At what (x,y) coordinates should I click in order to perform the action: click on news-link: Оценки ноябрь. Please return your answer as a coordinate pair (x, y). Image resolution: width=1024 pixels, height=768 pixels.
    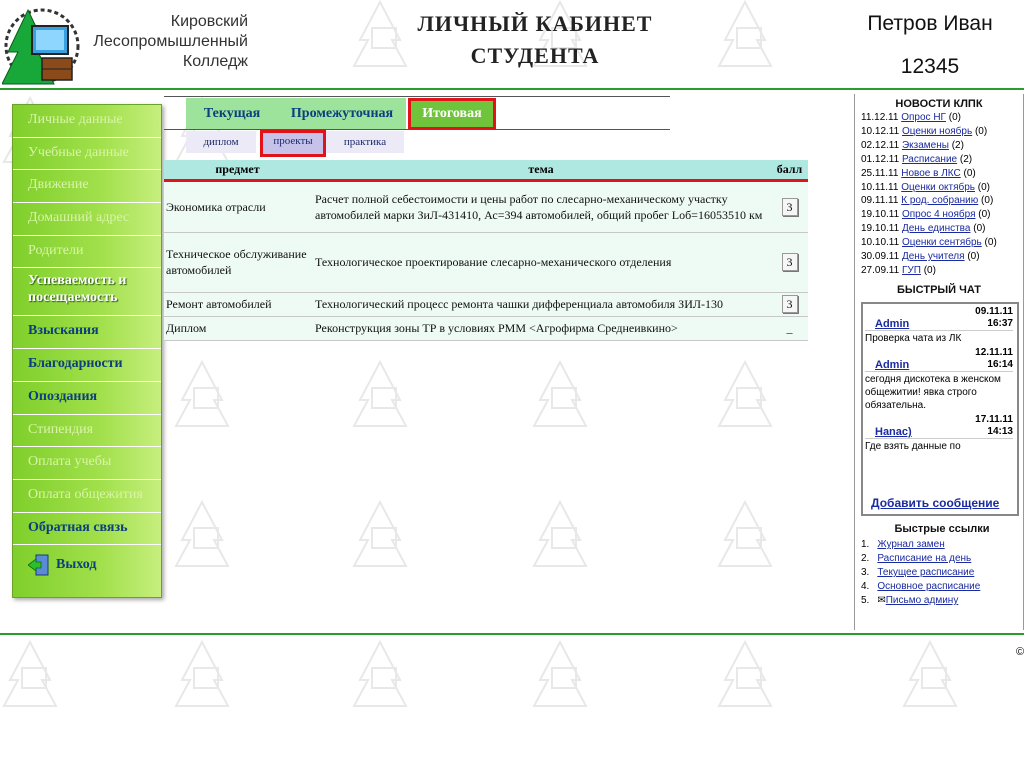
    Looking at the image, I should click on (937, 131).